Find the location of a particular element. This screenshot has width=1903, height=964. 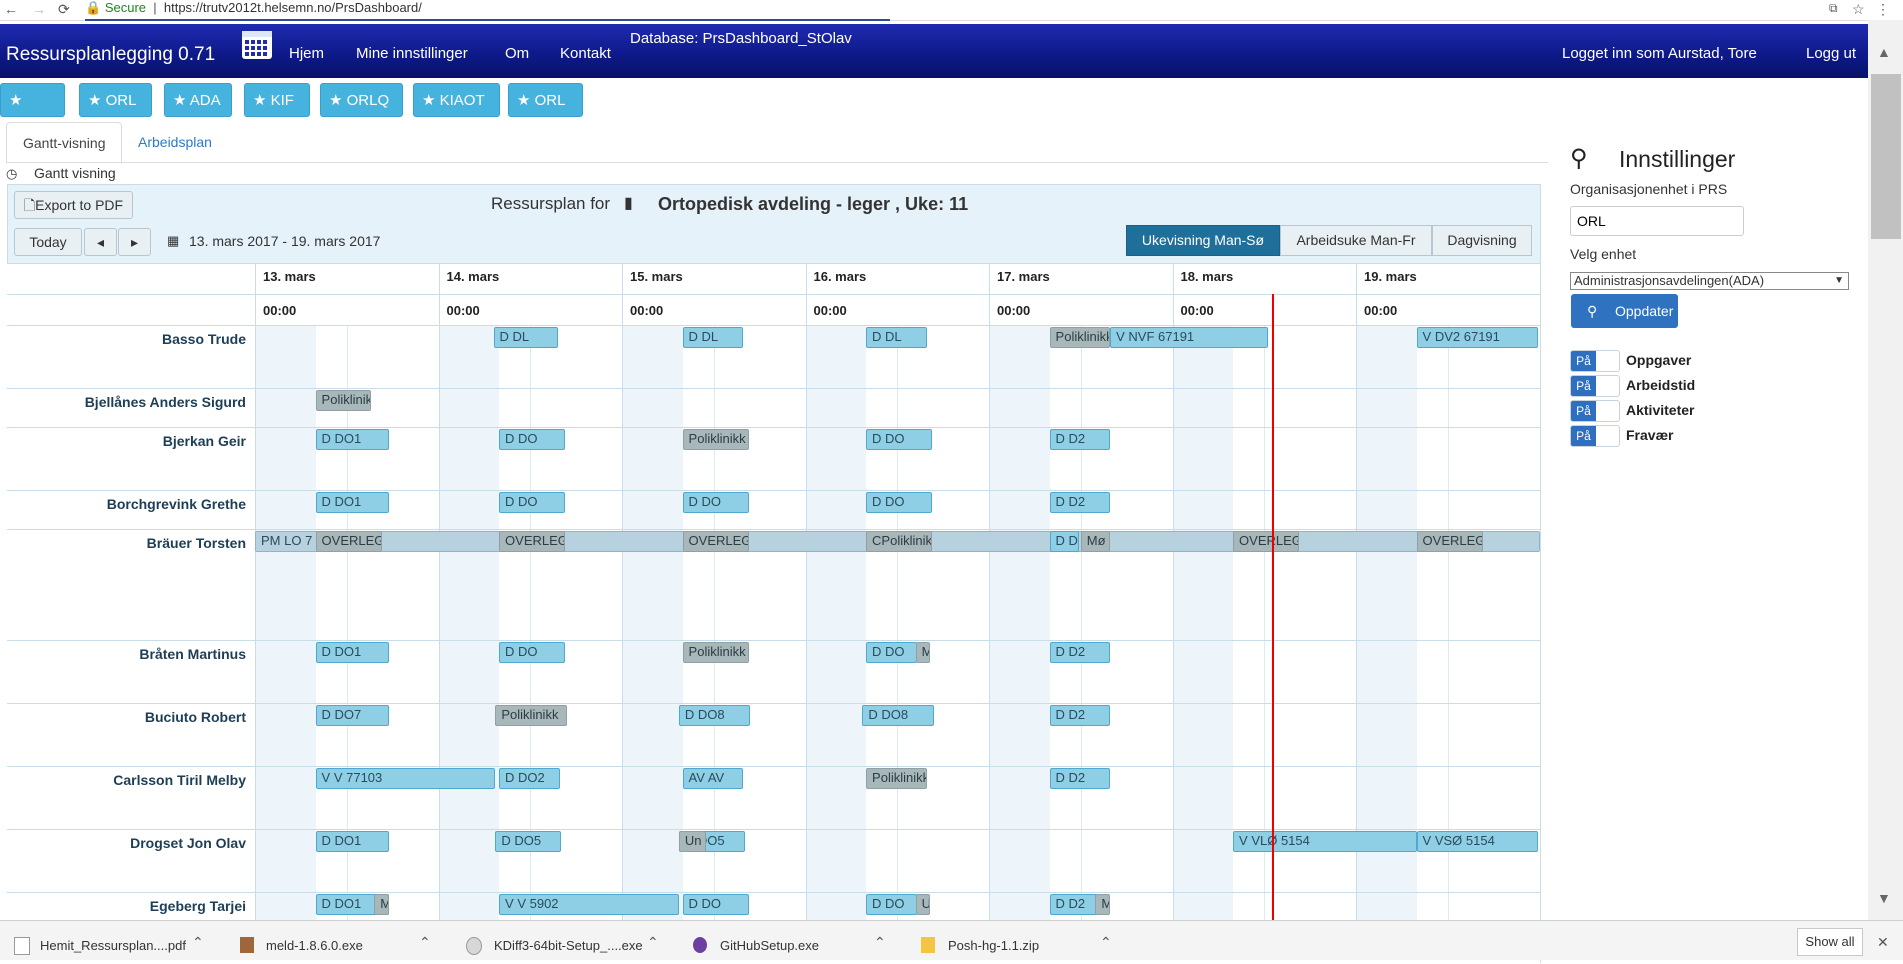

close-icon: ✕ is located at coordinates (1883, 942).